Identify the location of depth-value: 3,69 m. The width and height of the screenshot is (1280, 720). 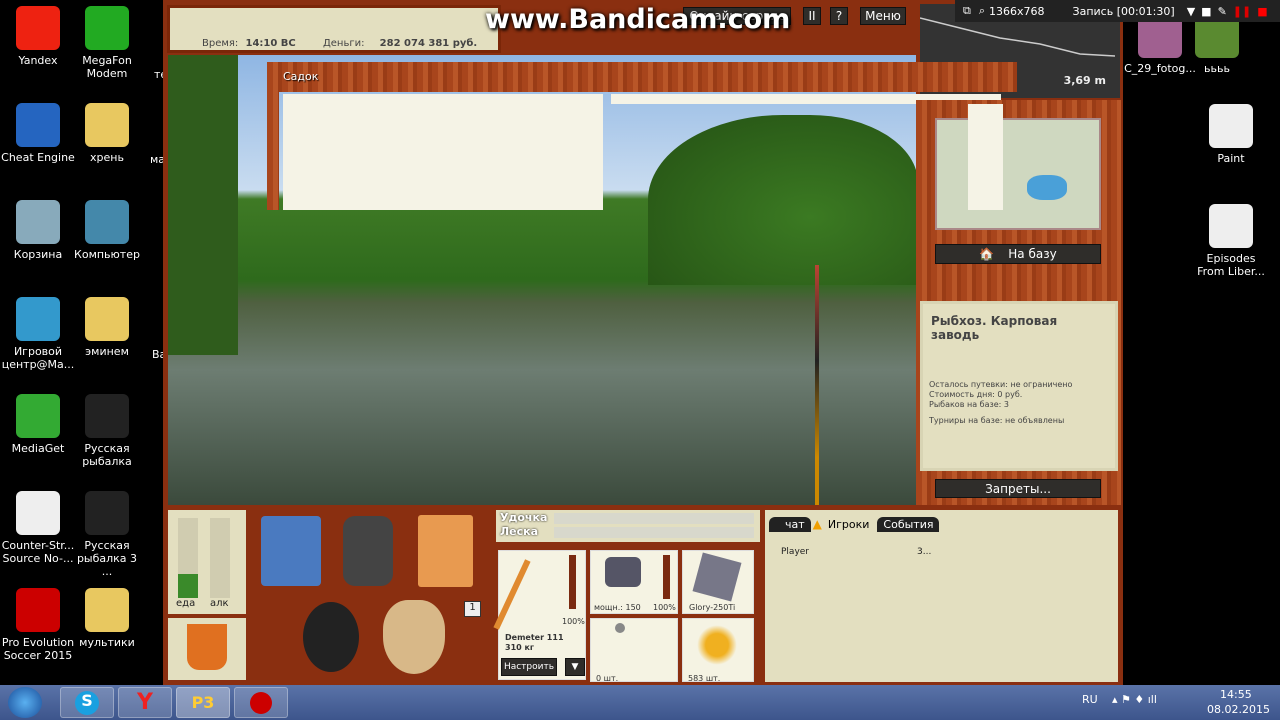
(1084, 80).